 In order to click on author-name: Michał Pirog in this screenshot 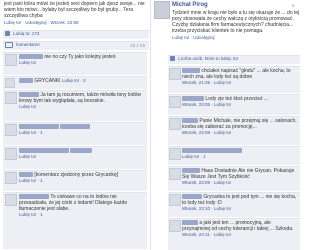, I will do `click(190, 5)`.